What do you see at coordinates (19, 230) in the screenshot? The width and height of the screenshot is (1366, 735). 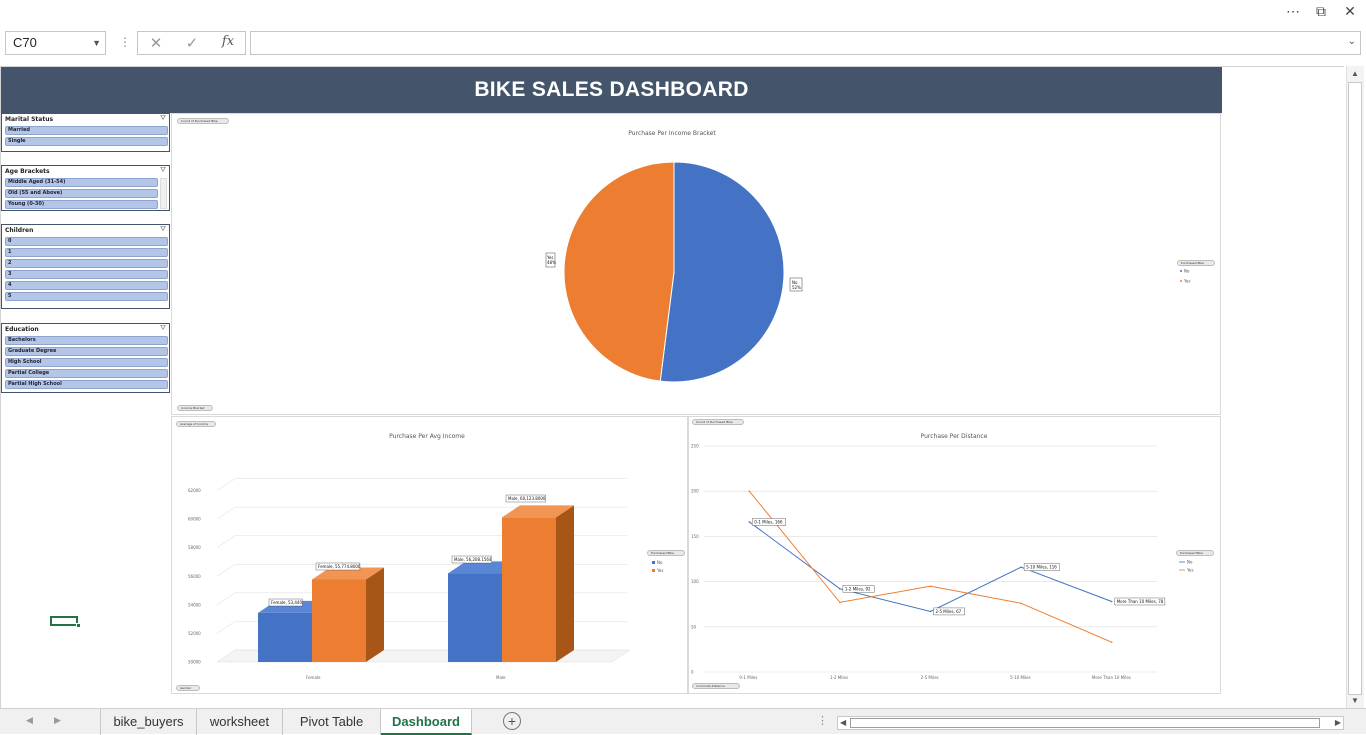 I see `slicer-title: Children` at bounding box center [19, 230].